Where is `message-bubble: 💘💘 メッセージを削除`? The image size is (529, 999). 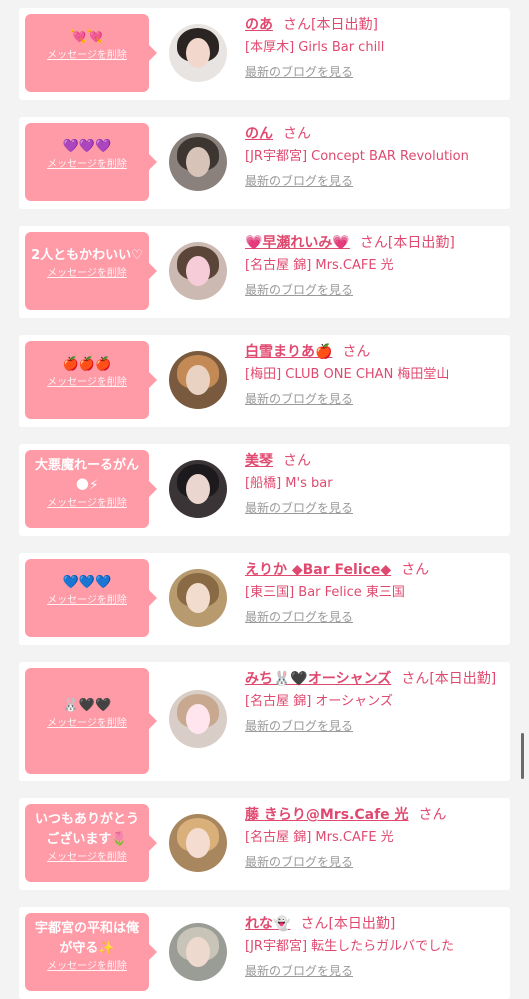 message-bubble: 💘💘 メッセージを削除 is located at coordinates (91, 53).